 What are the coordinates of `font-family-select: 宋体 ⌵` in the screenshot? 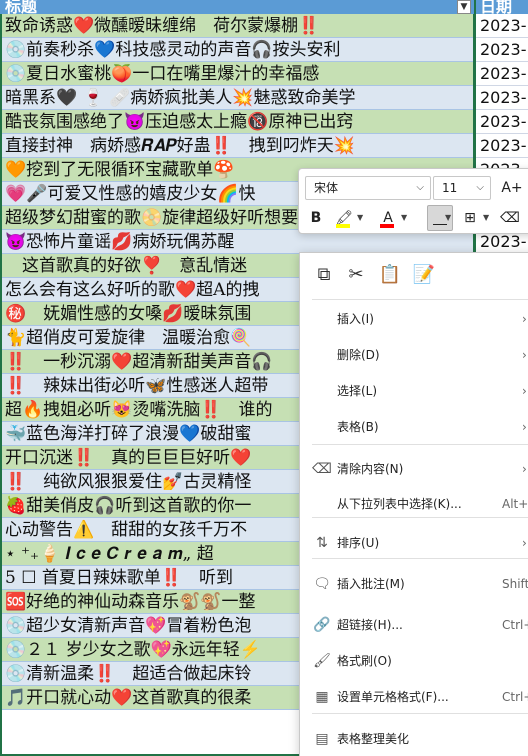 It's located at (368, 188).